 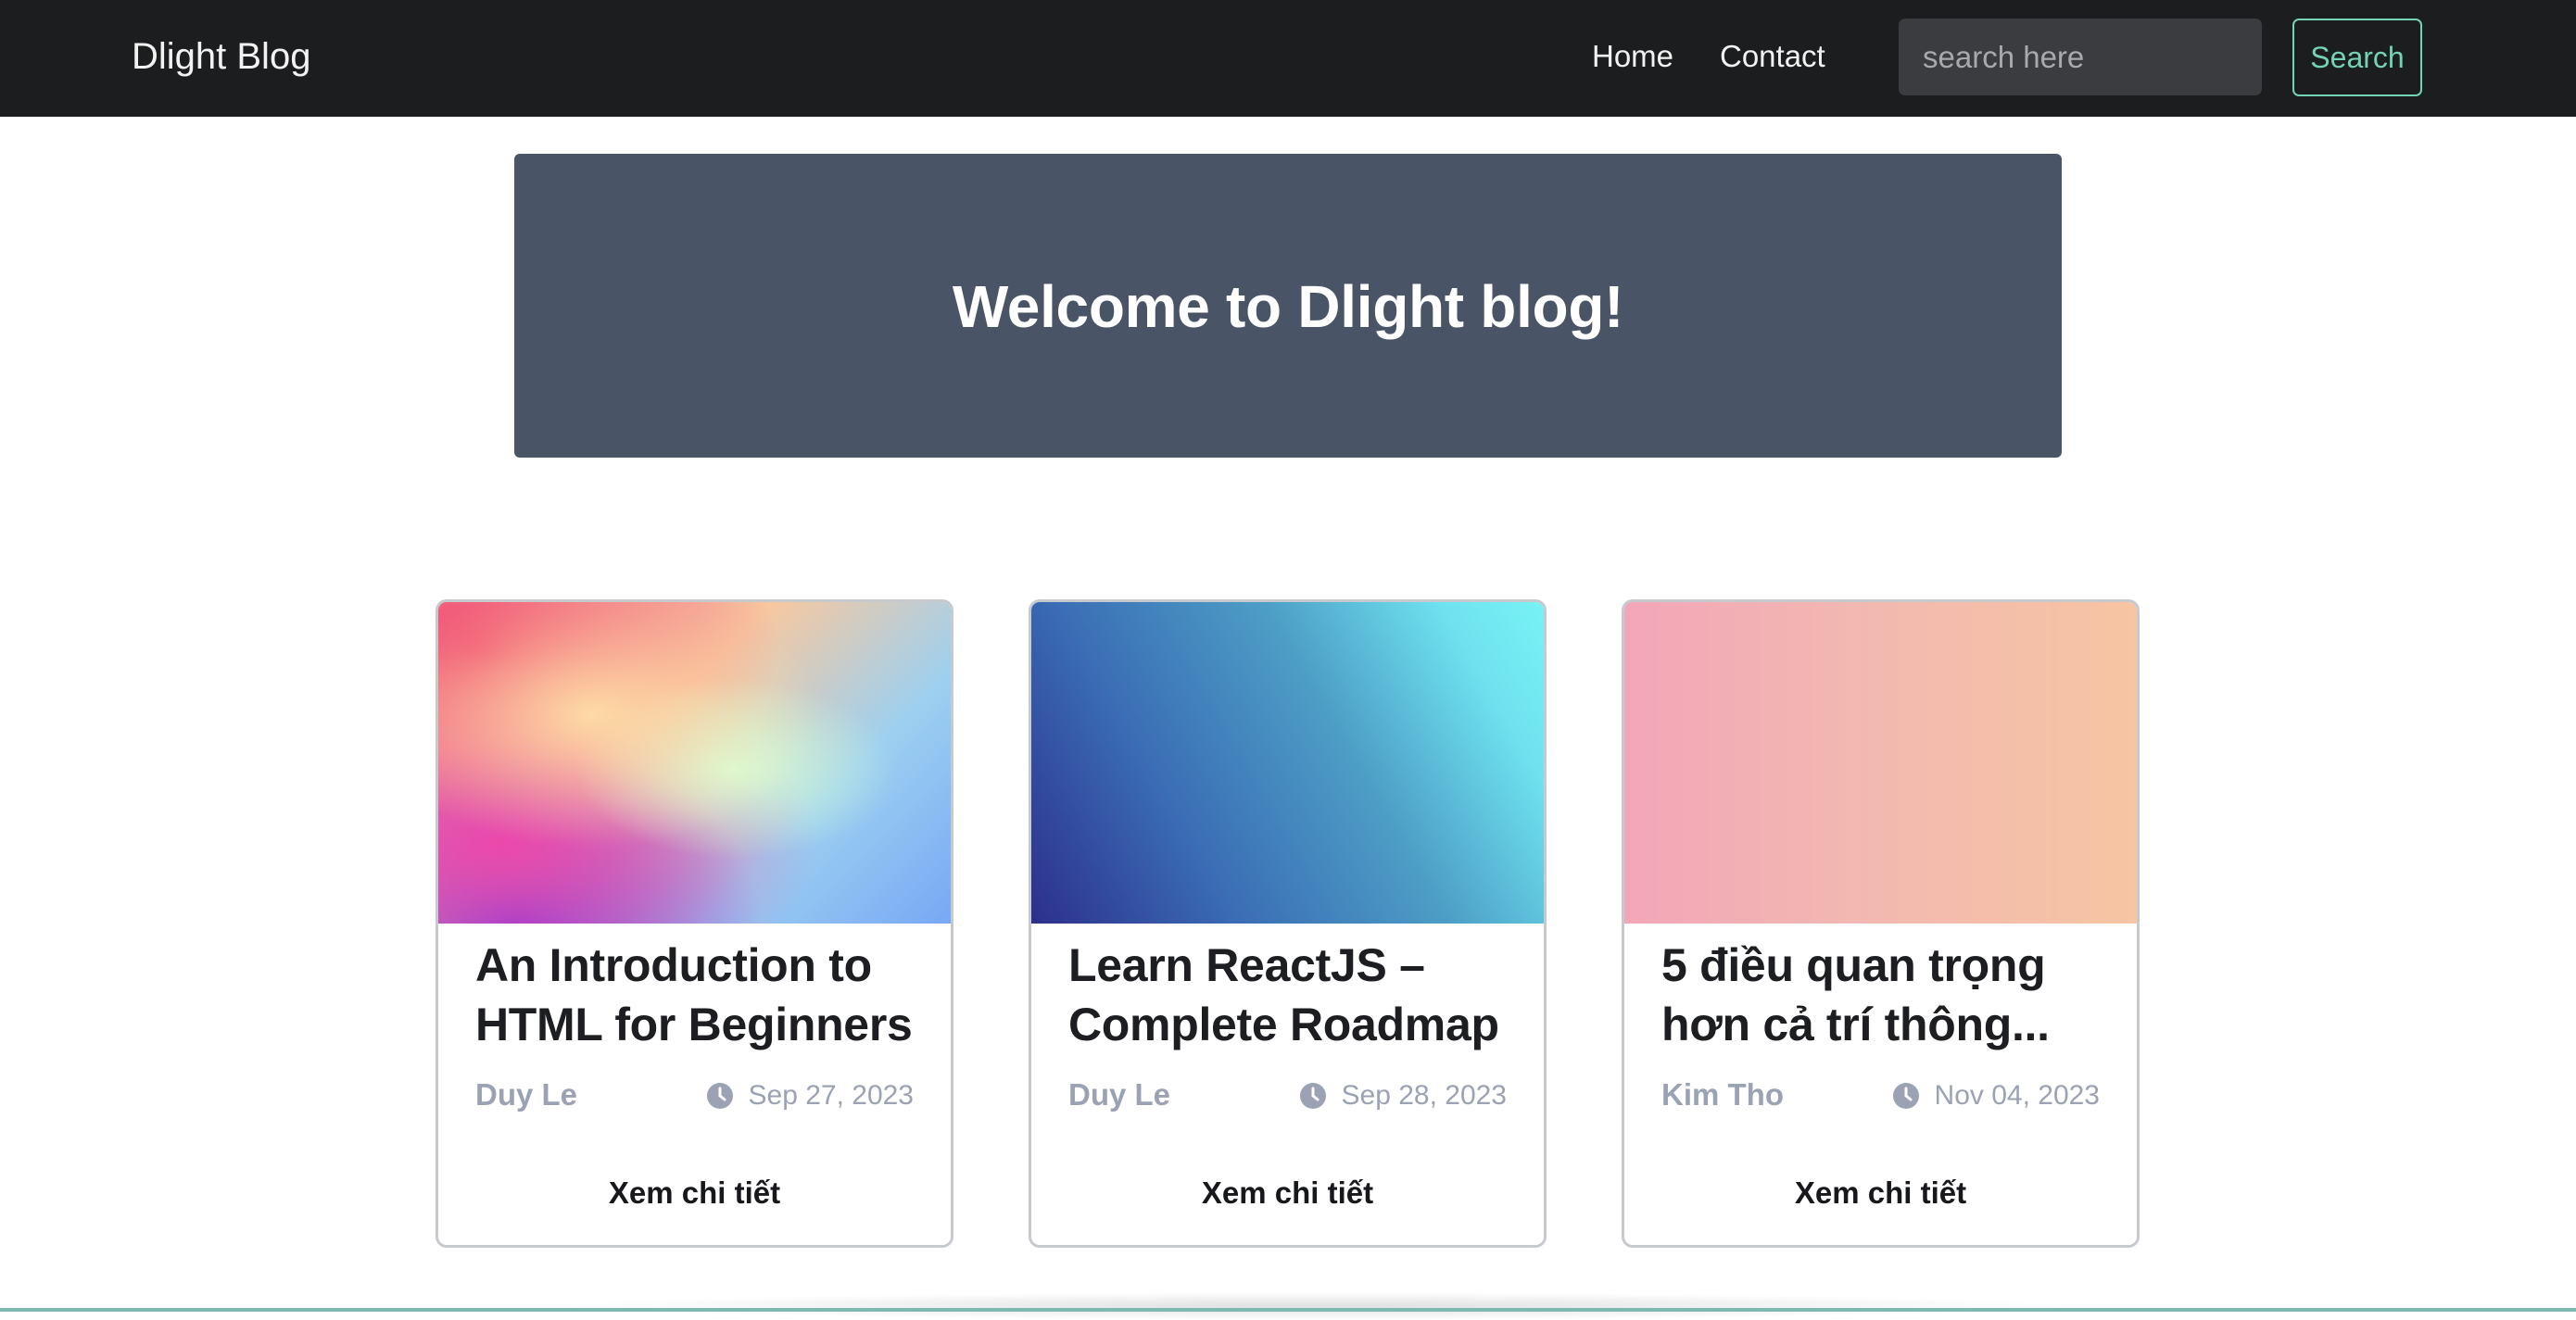 What do you see at coordinates (2017, 1095) in the screenshot?
I see `post-date-text: Nov 04, 2023` at bounding box center [2017, 1095].